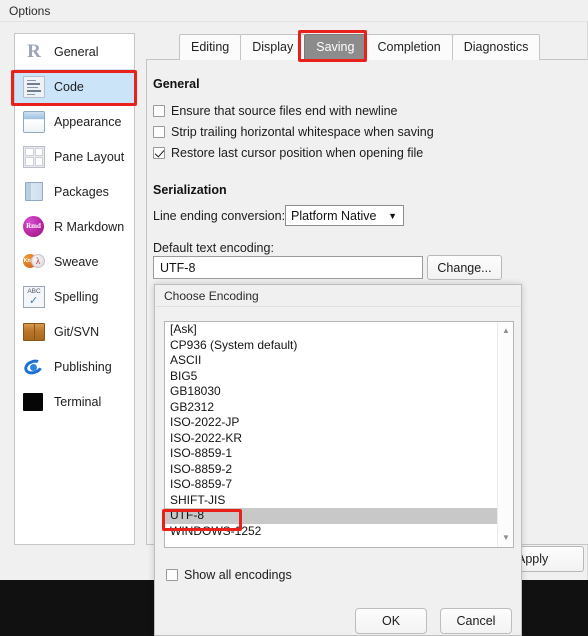 The width and height of the screenshot is (588, 636). I want to click on box-icon, so click(34, 332).